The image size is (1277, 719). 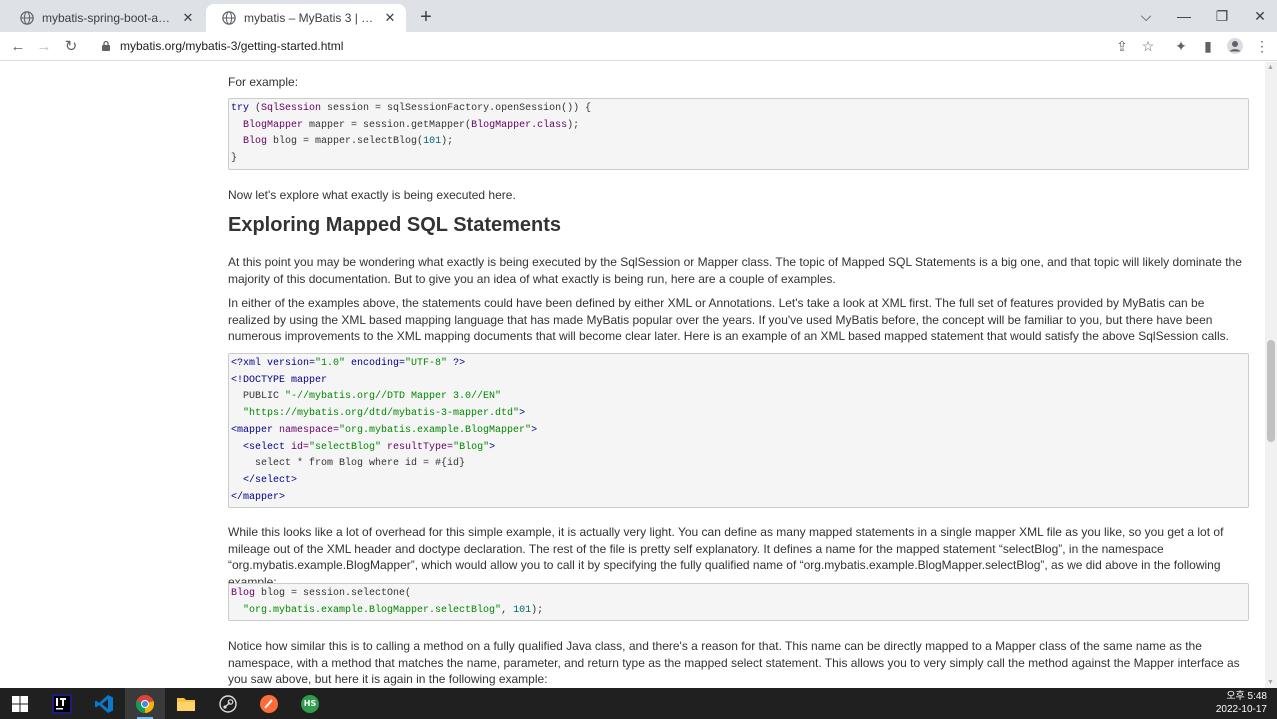 I want to click on page-scrollbar: ▲ ▼, so click(x=1271, y=375).